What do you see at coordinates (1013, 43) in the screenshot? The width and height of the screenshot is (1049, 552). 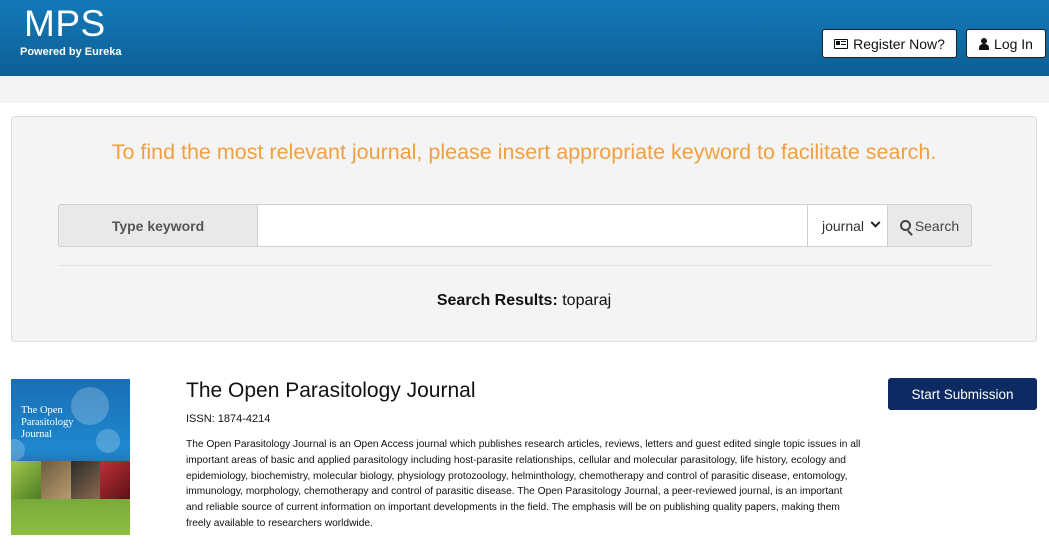 I see `login-label: Log In` at bounding box center [1013, 43].